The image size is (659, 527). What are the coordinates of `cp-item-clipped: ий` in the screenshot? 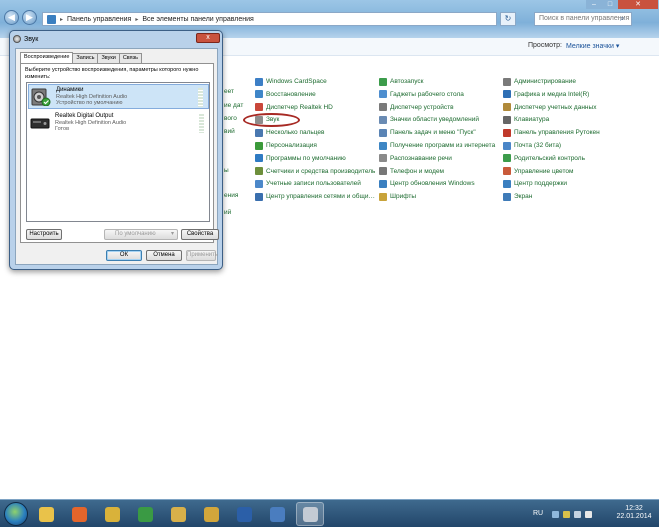 It's located at (227, 212).